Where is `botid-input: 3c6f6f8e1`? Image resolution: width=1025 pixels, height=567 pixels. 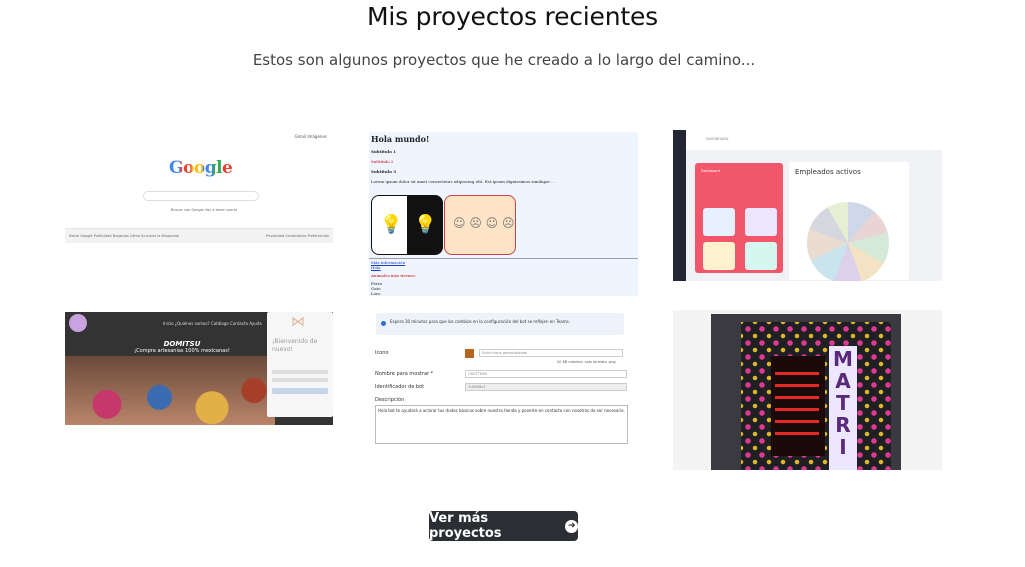 botid-input: 3c6f6f8e1 is located at coordinates (546, 387).